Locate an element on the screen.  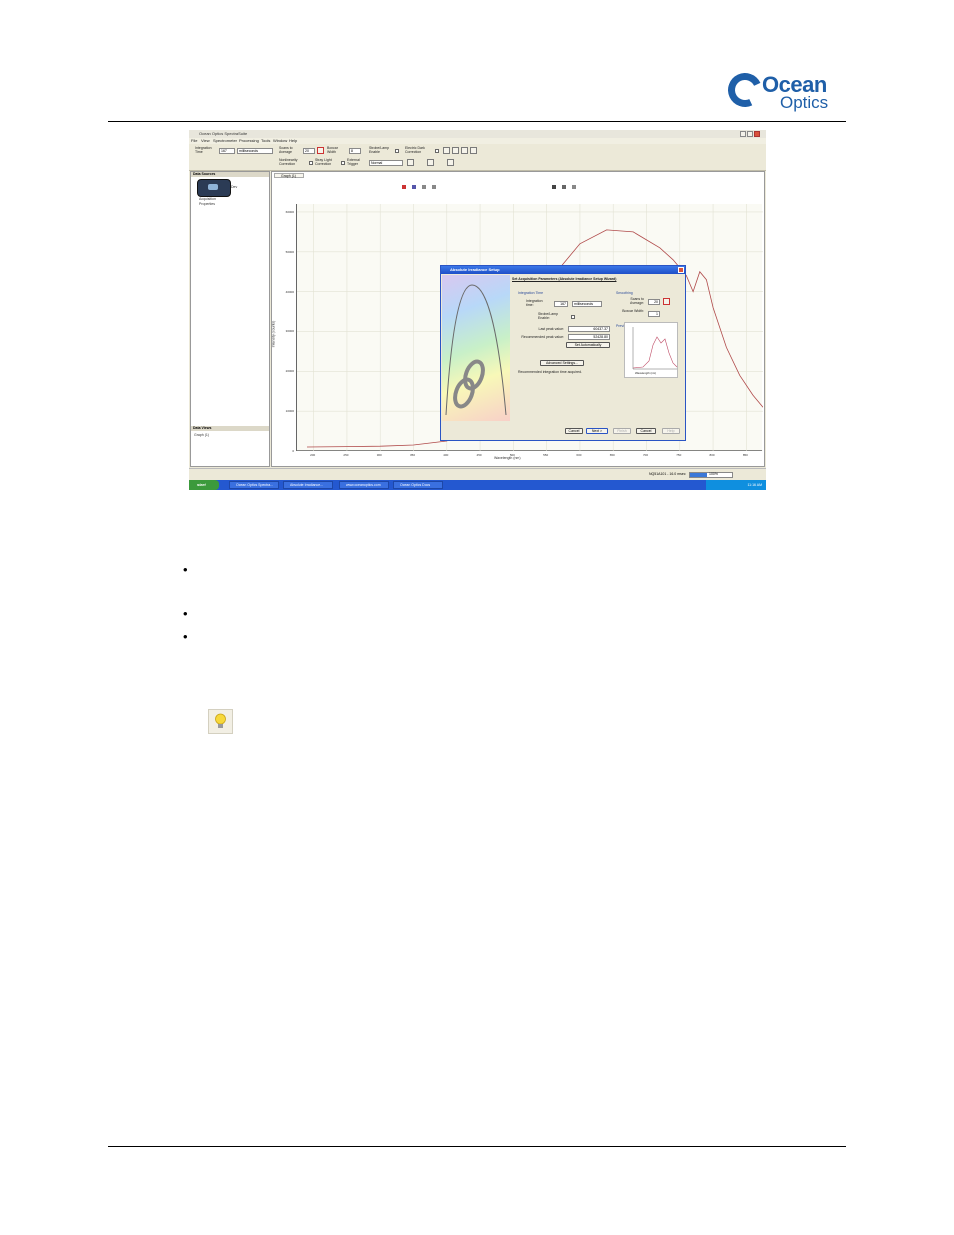
x-tick-label: 600 is located at coordinates (579, 455).